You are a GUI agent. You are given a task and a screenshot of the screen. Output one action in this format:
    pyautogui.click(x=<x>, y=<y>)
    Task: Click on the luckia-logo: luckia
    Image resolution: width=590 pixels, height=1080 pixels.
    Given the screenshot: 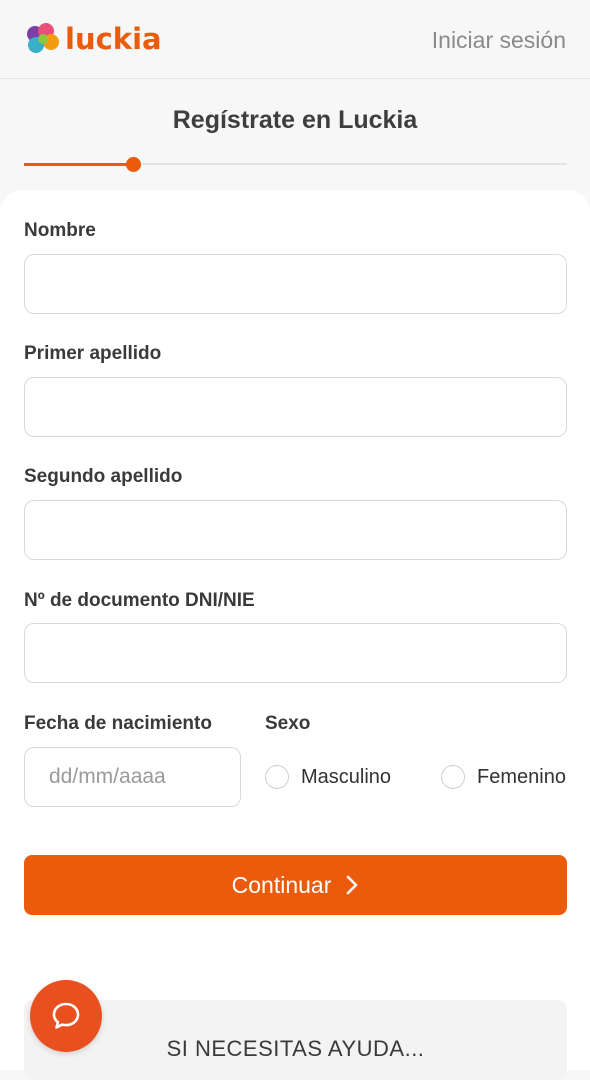 What is the action you would take?
    pyautogui.click(x=93, y=39)
    